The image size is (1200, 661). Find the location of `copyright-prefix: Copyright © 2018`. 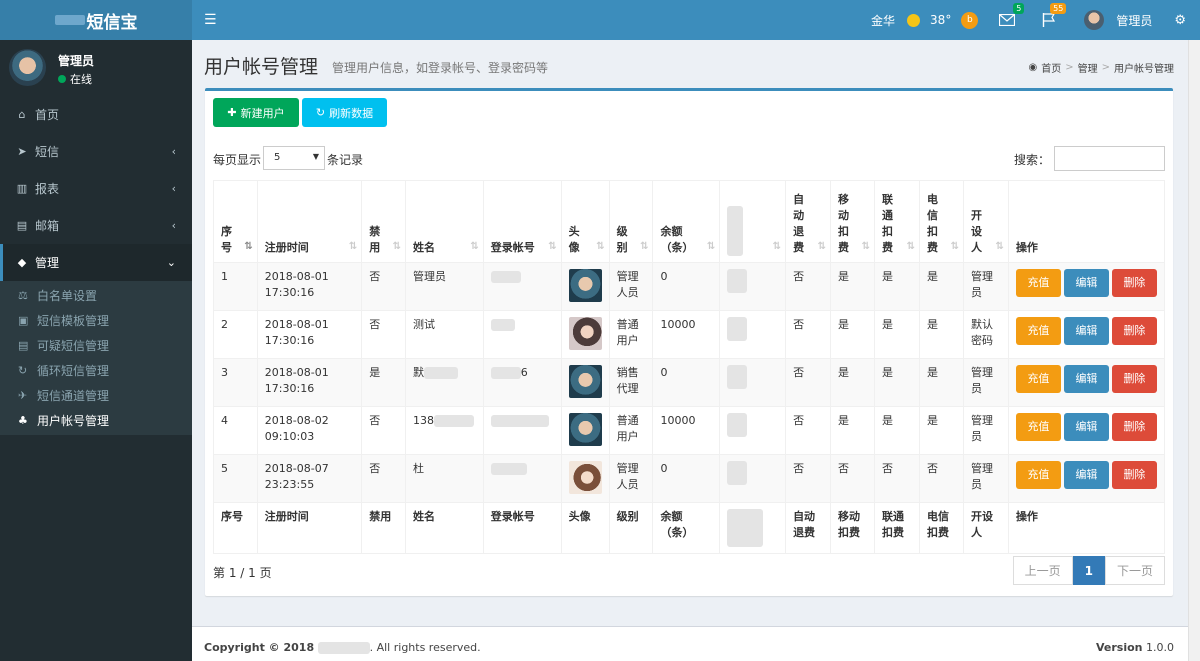

copyright-prefix: Copyright © 2018 is located at coordinates (259, 647).